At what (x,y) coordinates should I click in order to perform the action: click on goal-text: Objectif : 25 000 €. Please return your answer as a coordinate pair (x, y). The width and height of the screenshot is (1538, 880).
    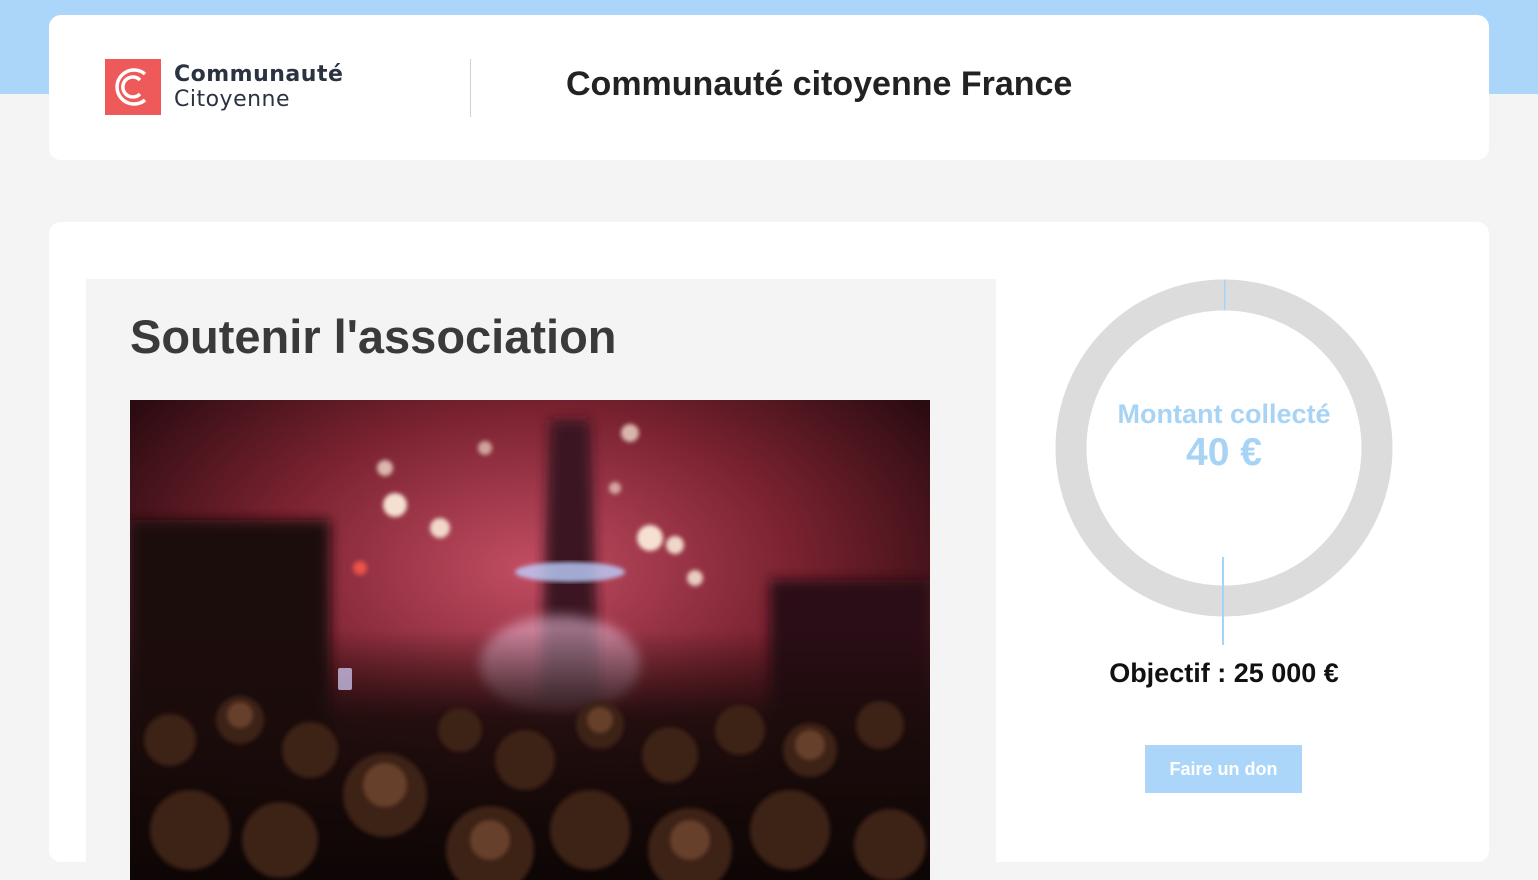
    Looking at the image, I should click on (1224, 673).